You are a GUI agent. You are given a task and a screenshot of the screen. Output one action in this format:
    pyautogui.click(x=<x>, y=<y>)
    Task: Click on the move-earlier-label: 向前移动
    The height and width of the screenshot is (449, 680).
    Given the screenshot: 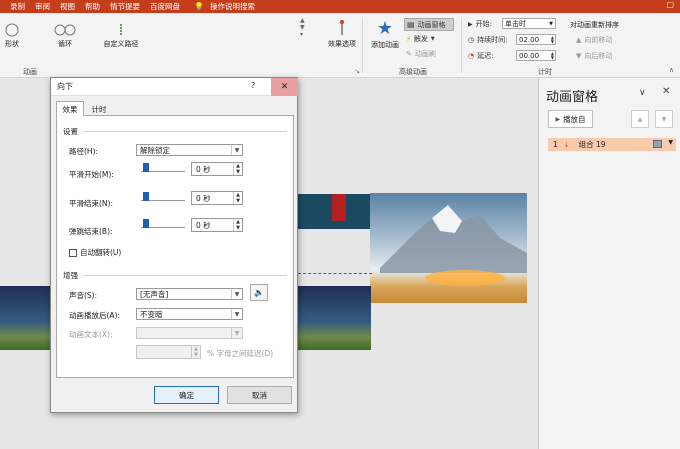 What is the action you would take?
    pyautogui.click(x=598, y=40)
    